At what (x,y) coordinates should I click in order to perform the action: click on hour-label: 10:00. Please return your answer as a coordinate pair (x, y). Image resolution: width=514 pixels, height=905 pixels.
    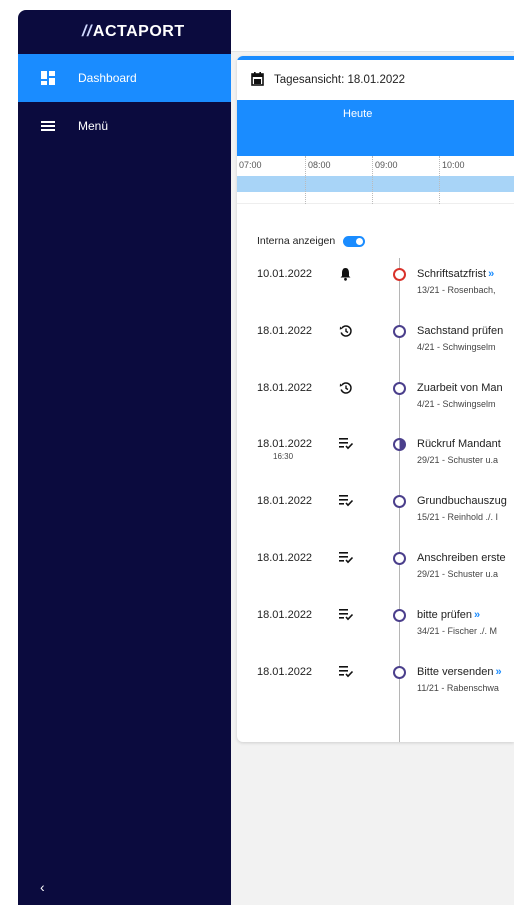
    Looking at the image, I should click on (453, 165).